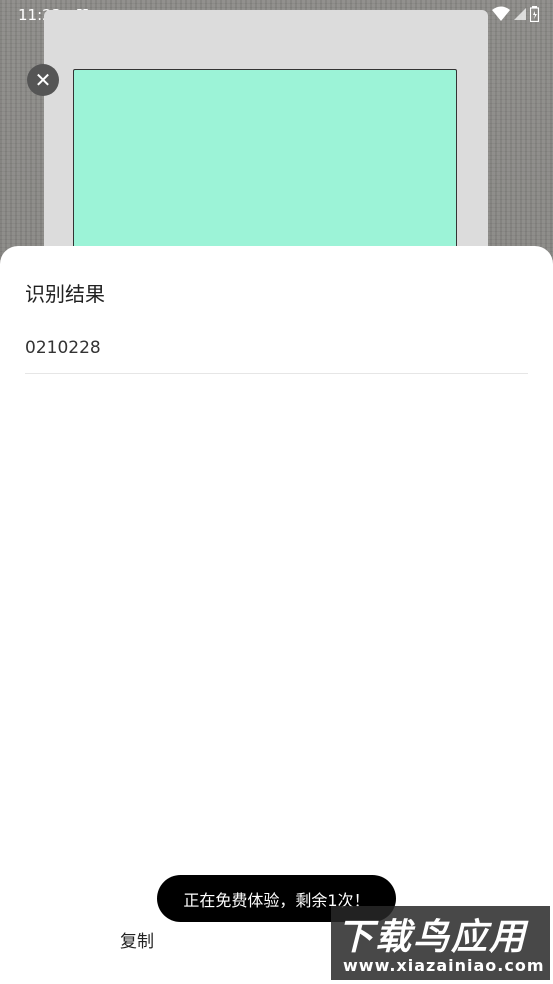  What do you see at coordinates (432, 937) in the screenshot?
I see `watermark-main: 下载鸟应用` at bounding box center [432, 937].